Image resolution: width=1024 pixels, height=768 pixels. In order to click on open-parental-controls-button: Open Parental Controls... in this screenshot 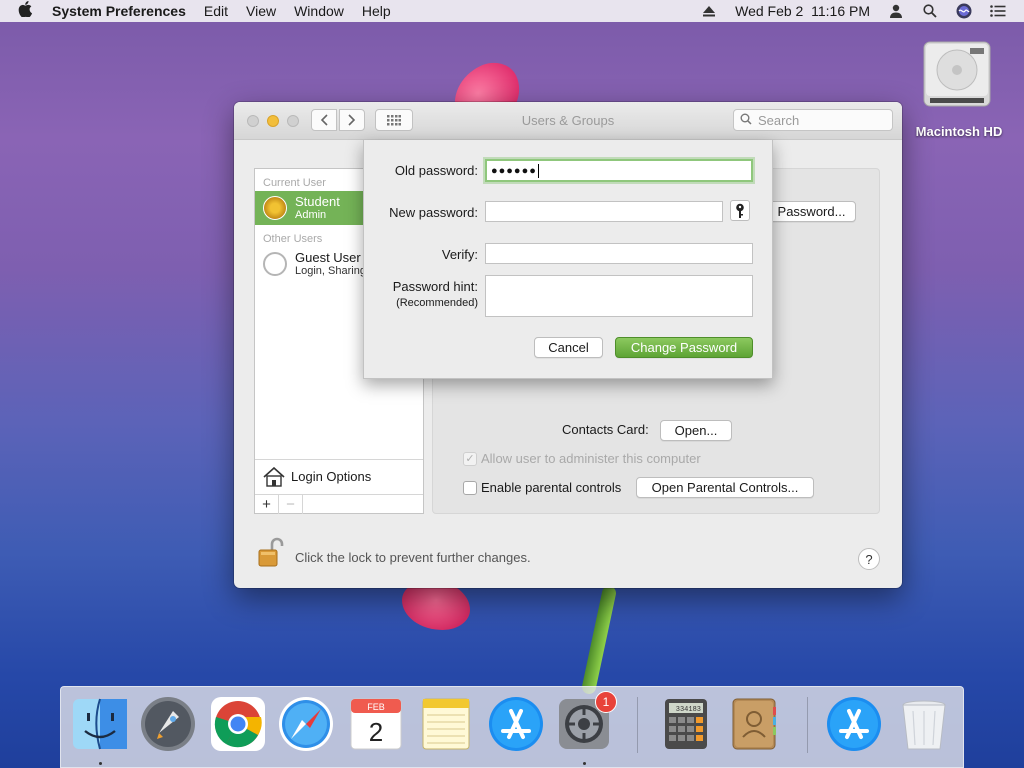, I will do `click(725, 487)`.